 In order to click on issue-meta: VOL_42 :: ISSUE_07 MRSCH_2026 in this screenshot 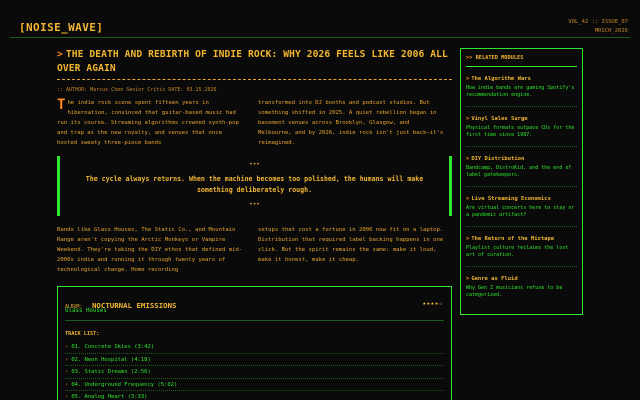, I will do `click(598, 27)`.